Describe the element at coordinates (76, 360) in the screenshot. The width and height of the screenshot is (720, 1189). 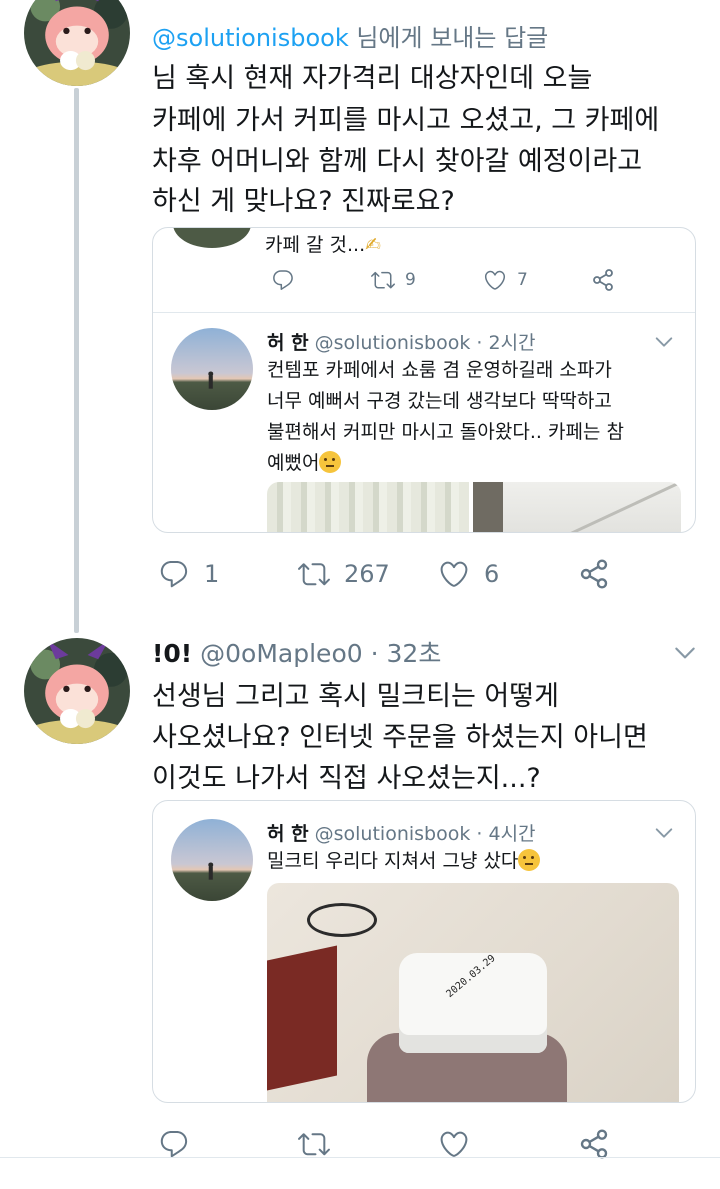
I see `thread-line` at that location.